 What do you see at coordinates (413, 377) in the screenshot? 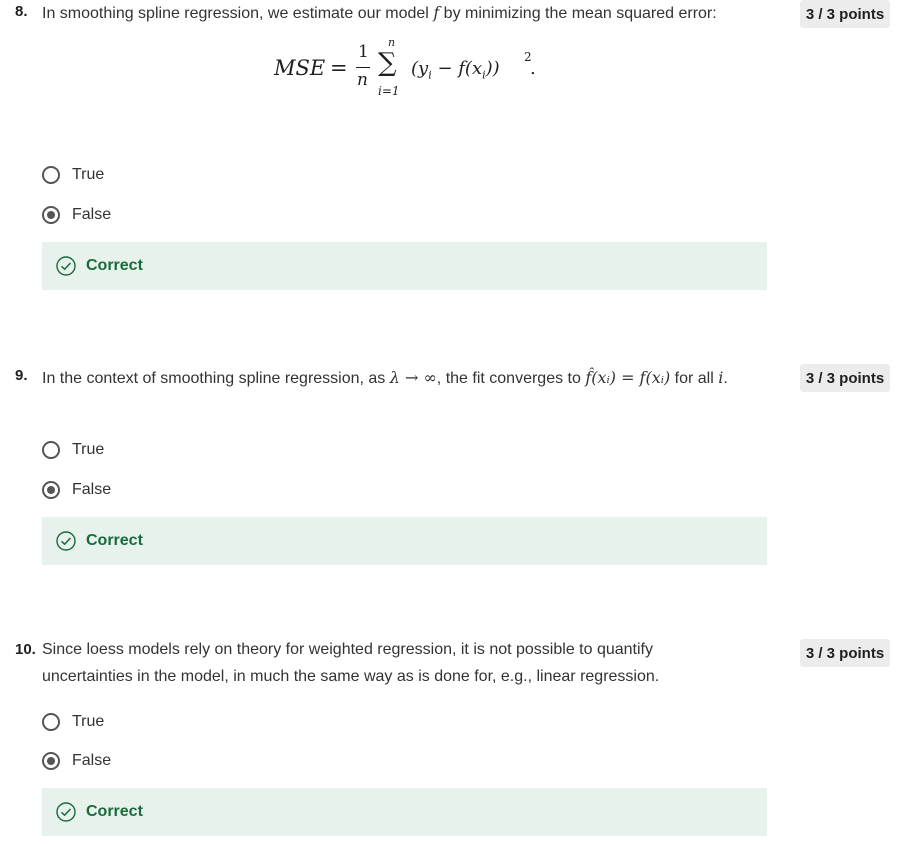
I see `math-expression: λ → ∞` at bounding box center [413, 377].